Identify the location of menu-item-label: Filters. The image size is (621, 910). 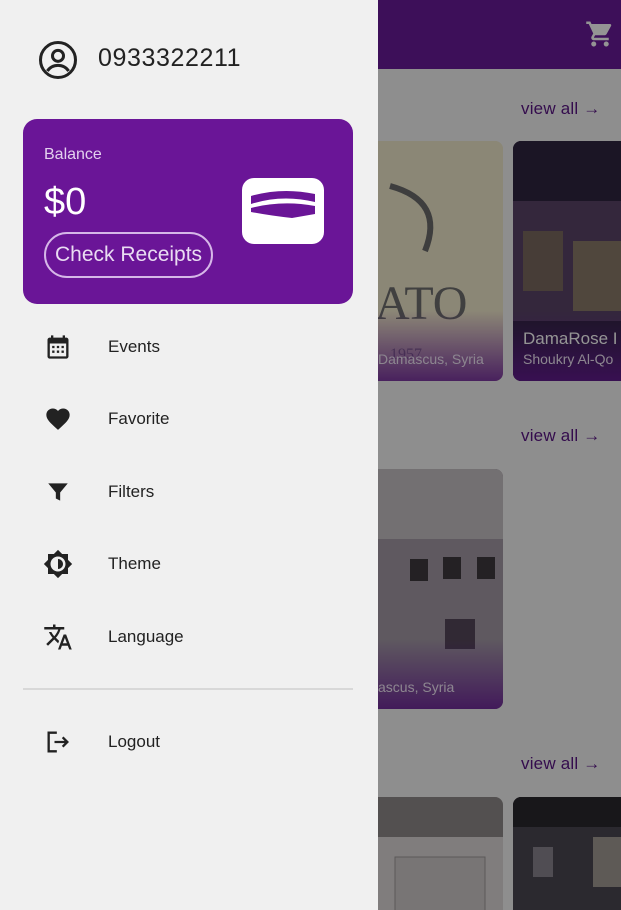
(131, 491).